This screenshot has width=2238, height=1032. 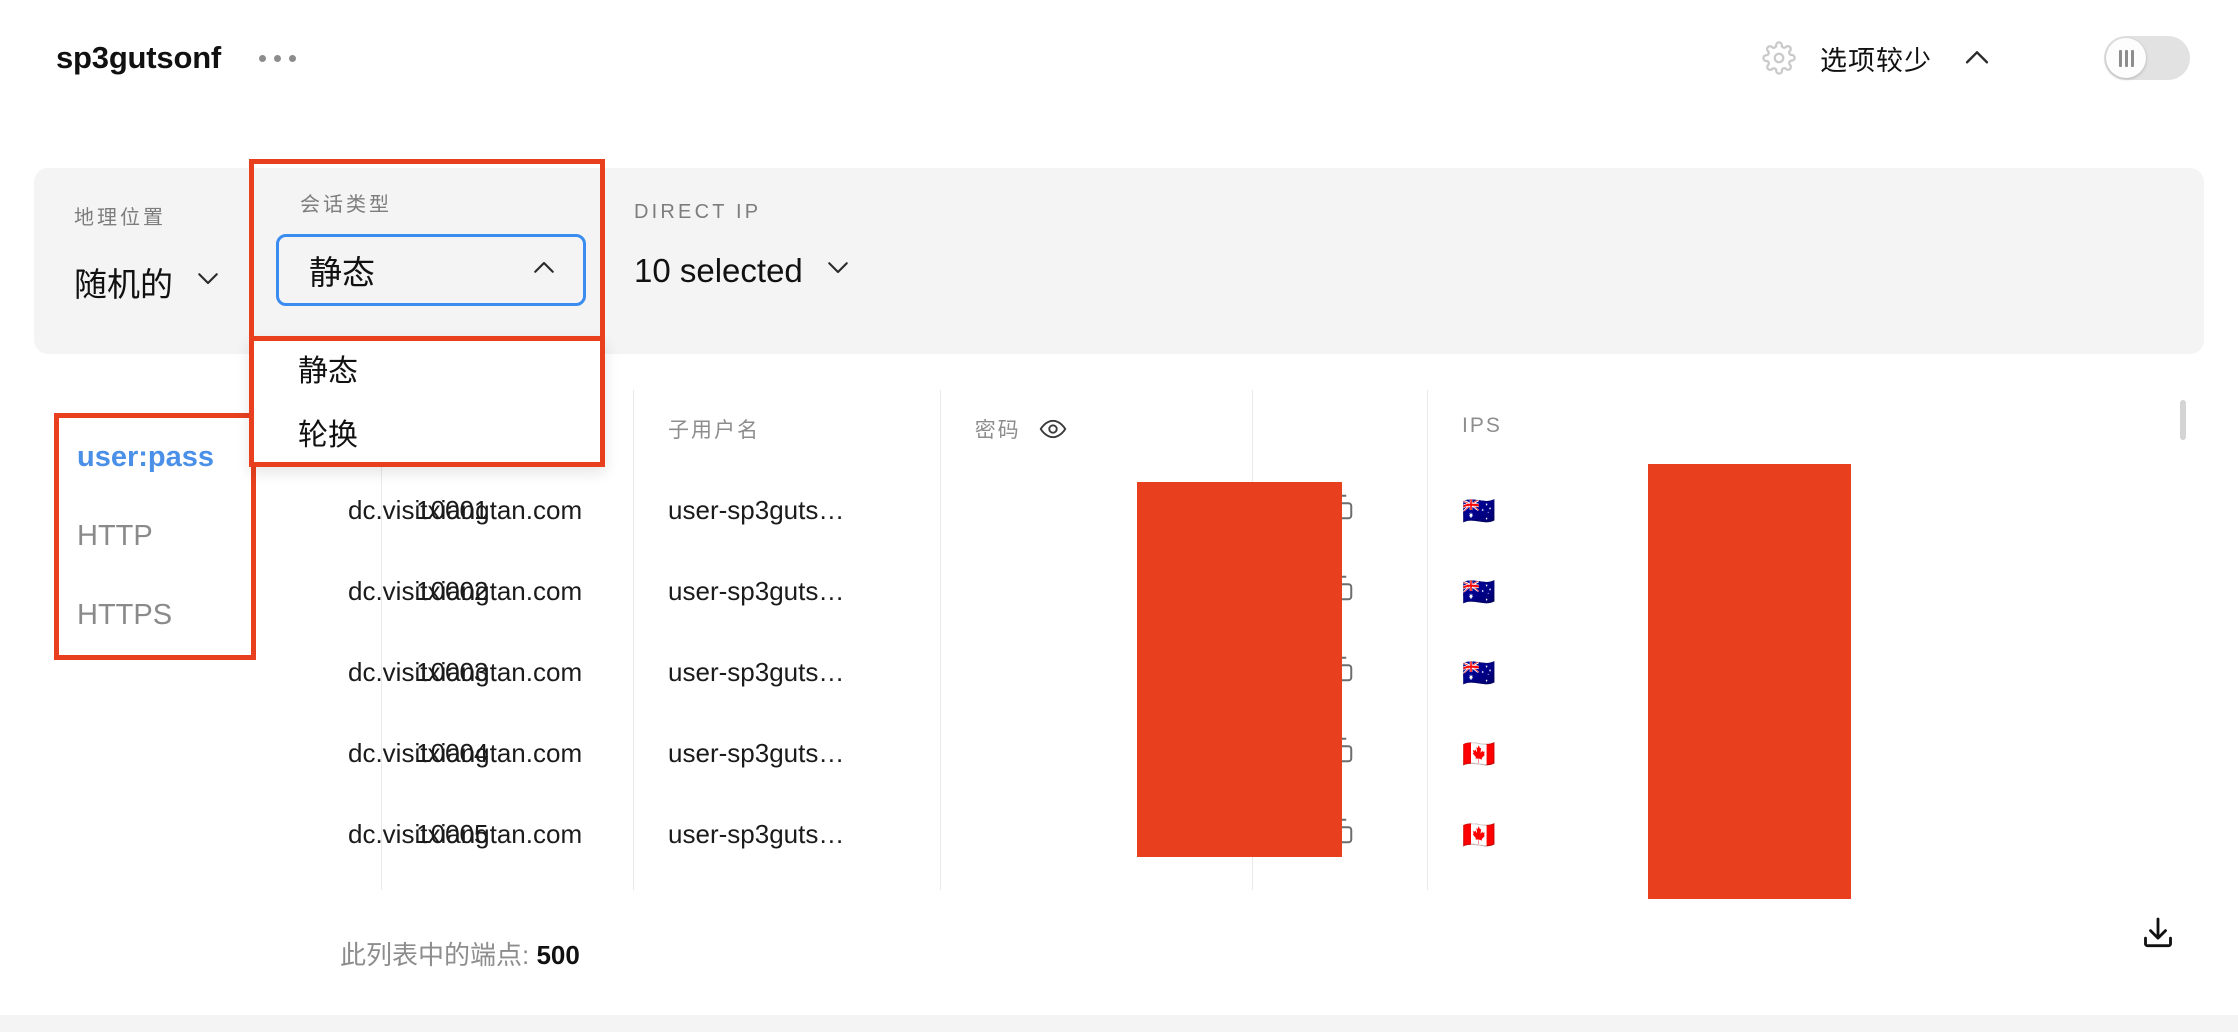 What do you see at coordinates (120, 218) in the screenshot?
I see `filter-geolocation-label: 地理位置` at bounding box center [120, 218].